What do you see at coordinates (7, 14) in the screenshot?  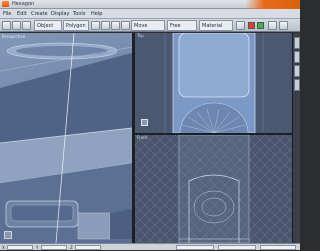 I see `menu-file: File` at bounding box center [7, 14].